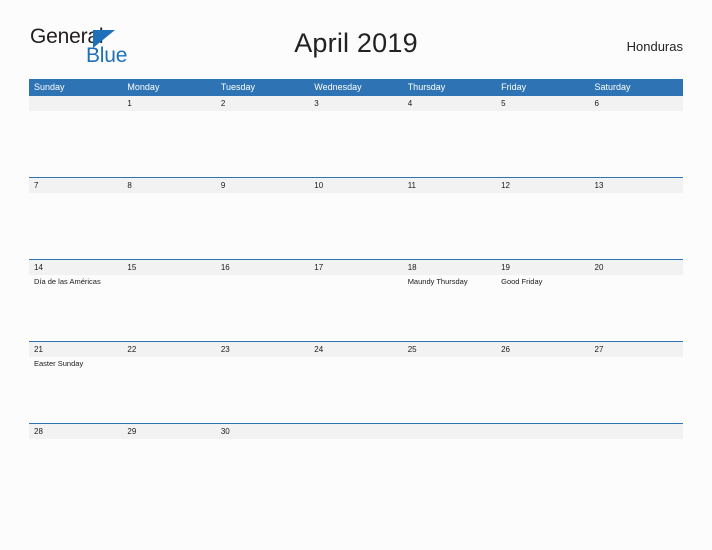 The width and height of the screenshot is (712, 550). I want to click on calendar-week-row: 28 29 30, so click(356, 431).